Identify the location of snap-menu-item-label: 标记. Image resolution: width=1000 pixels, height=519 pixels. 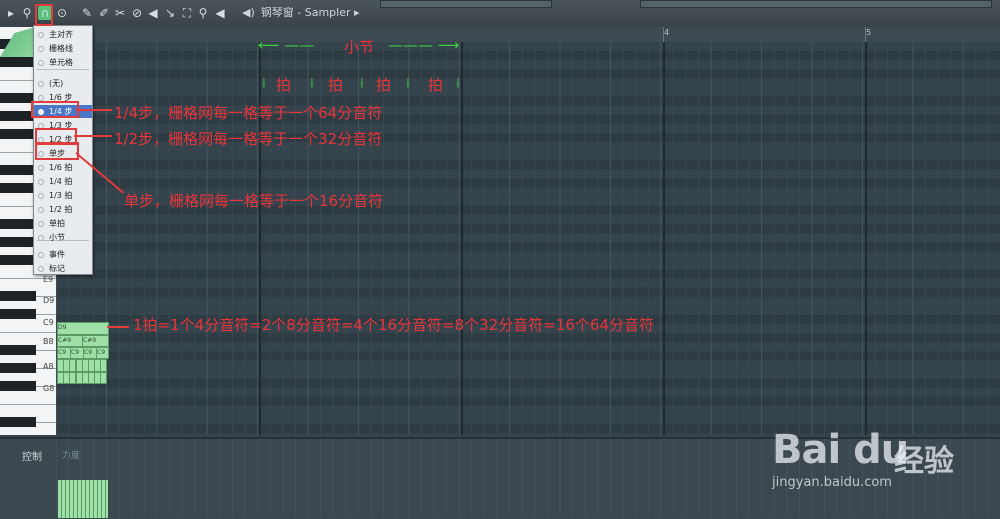
(57, 268).